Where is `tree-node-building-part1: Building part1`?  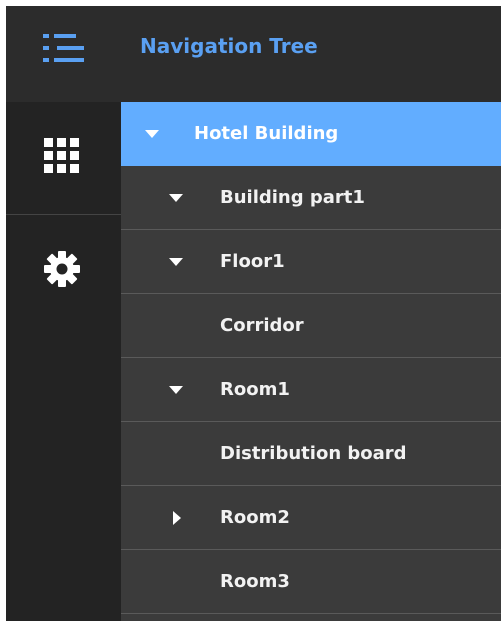
tree-node-building-part1: Building part1 is located at coordinates (311, 198).